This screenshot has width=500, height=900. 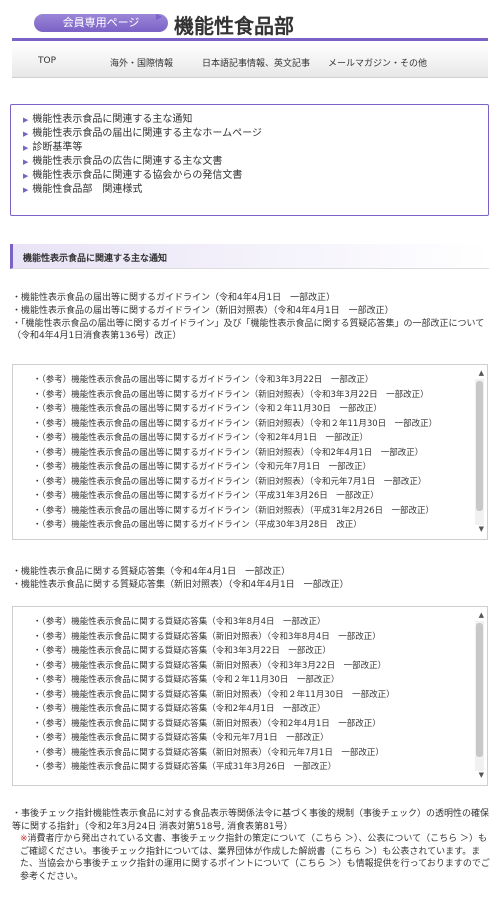 I want to click on list-item: ・（参考）機能性表示食品に関する質疑応答集（令和２年11月30日 一部改正）, so click(x=260, y=680).